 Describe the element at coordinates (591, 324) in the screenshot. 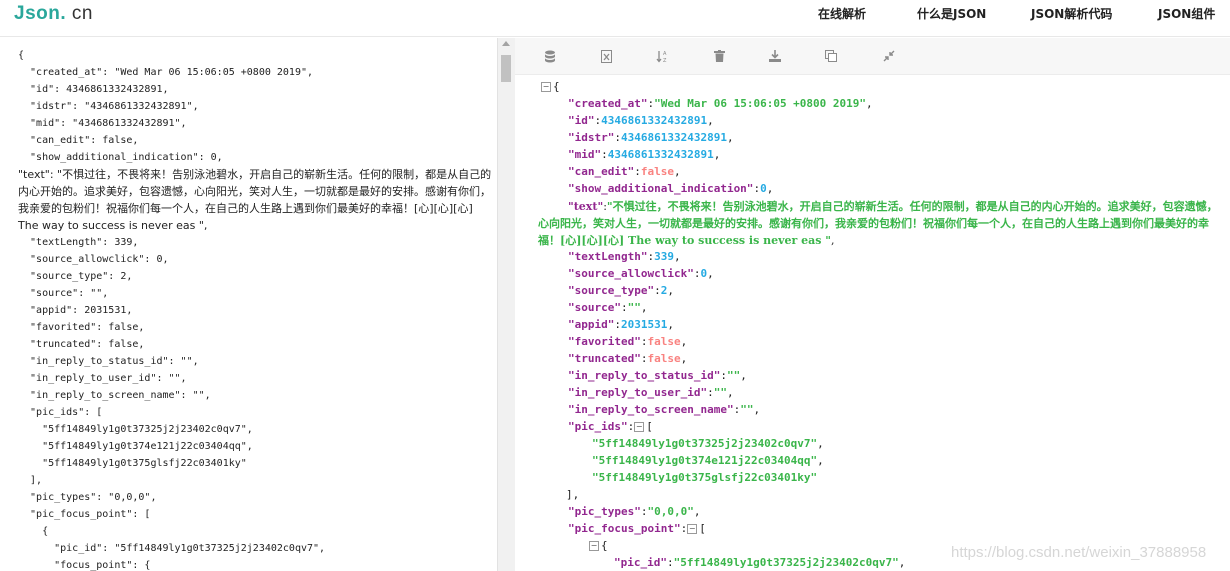

I see `json-key: "appid"` at that location.